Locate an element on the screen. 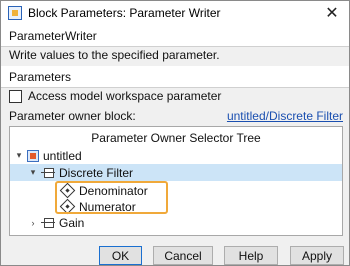 Image resolution: width=350 pixels, height=266 pixels. chevron-right-icon: › is located at coordinates (33, 223).